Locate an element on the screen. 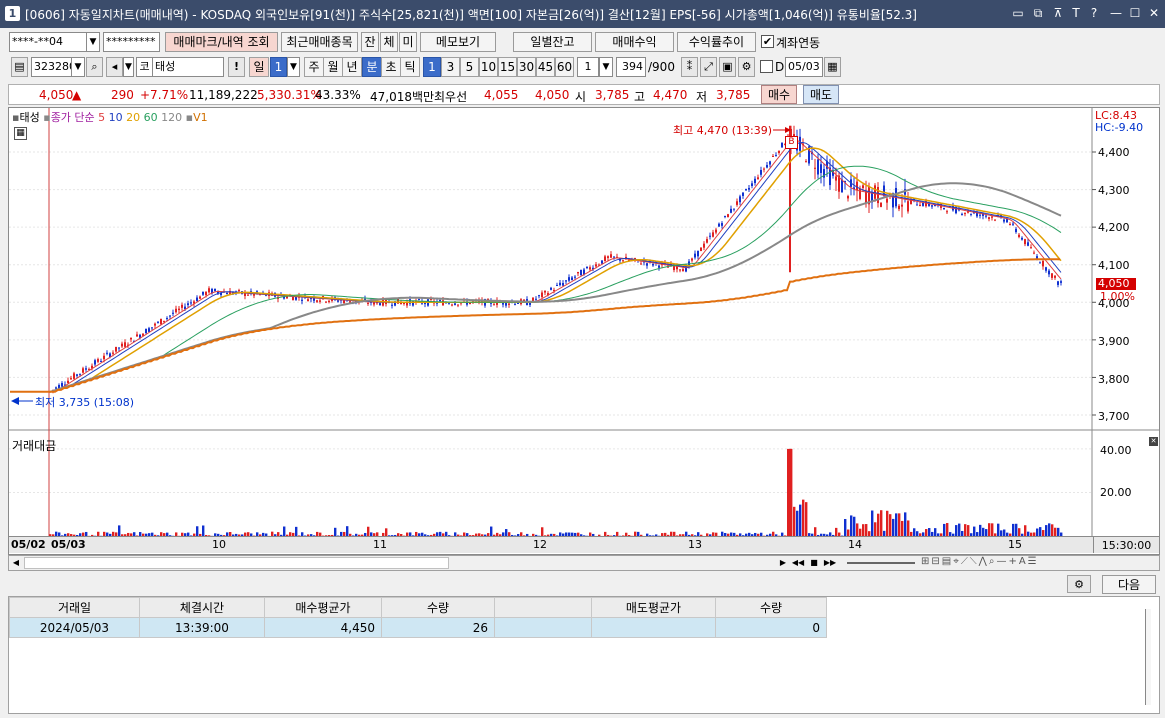 This screenshot has height=718, width=1165. speaker-icon: ◂ is located at coordinates (114, 67).